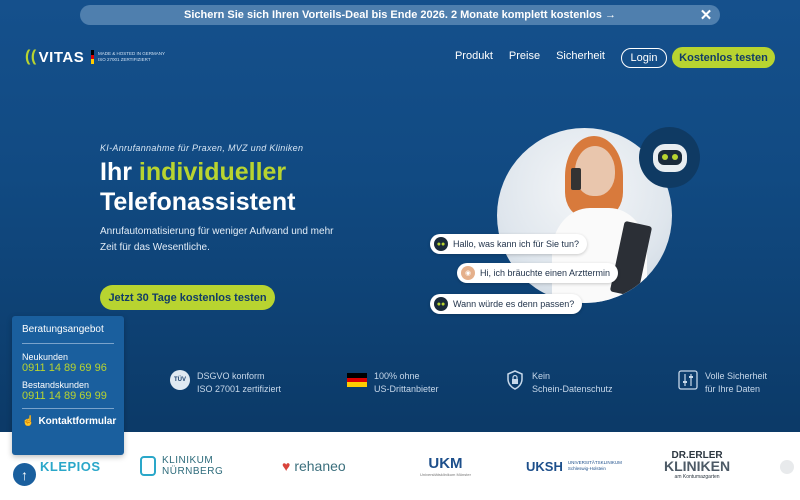 The height and width of the screenshot is (500, 800). I want to click on badge-line2: ISO 27001 ZERTIFIZIERT, so click(124, 59).